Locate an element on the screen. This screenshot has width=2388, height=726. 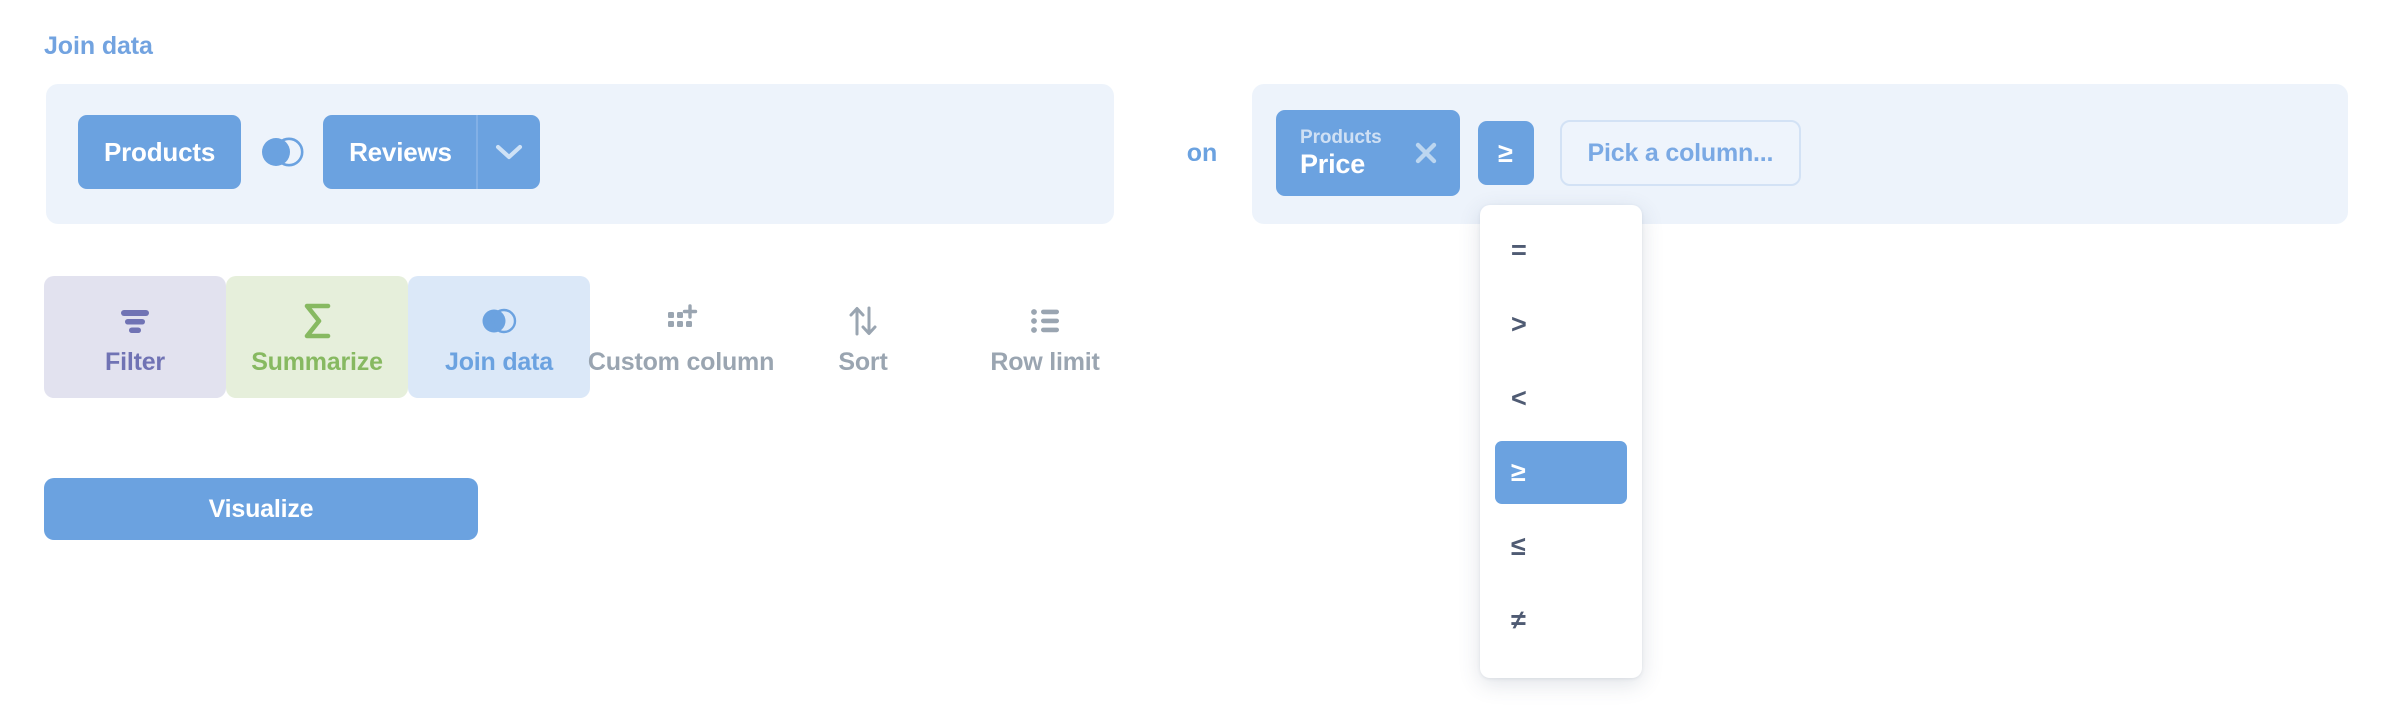
join-right-table-dropdown-toggle is located at coordinates (509, 152).